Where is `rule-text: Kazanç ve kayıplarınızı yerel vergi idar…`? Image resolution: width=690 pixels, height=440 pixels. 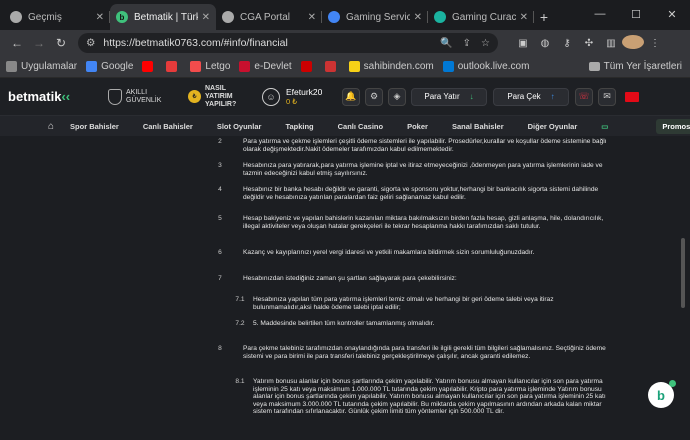 rule-text: Kazanç ve kayıplarınızı yerel vergi idar… is located at coordinates (389, 252).